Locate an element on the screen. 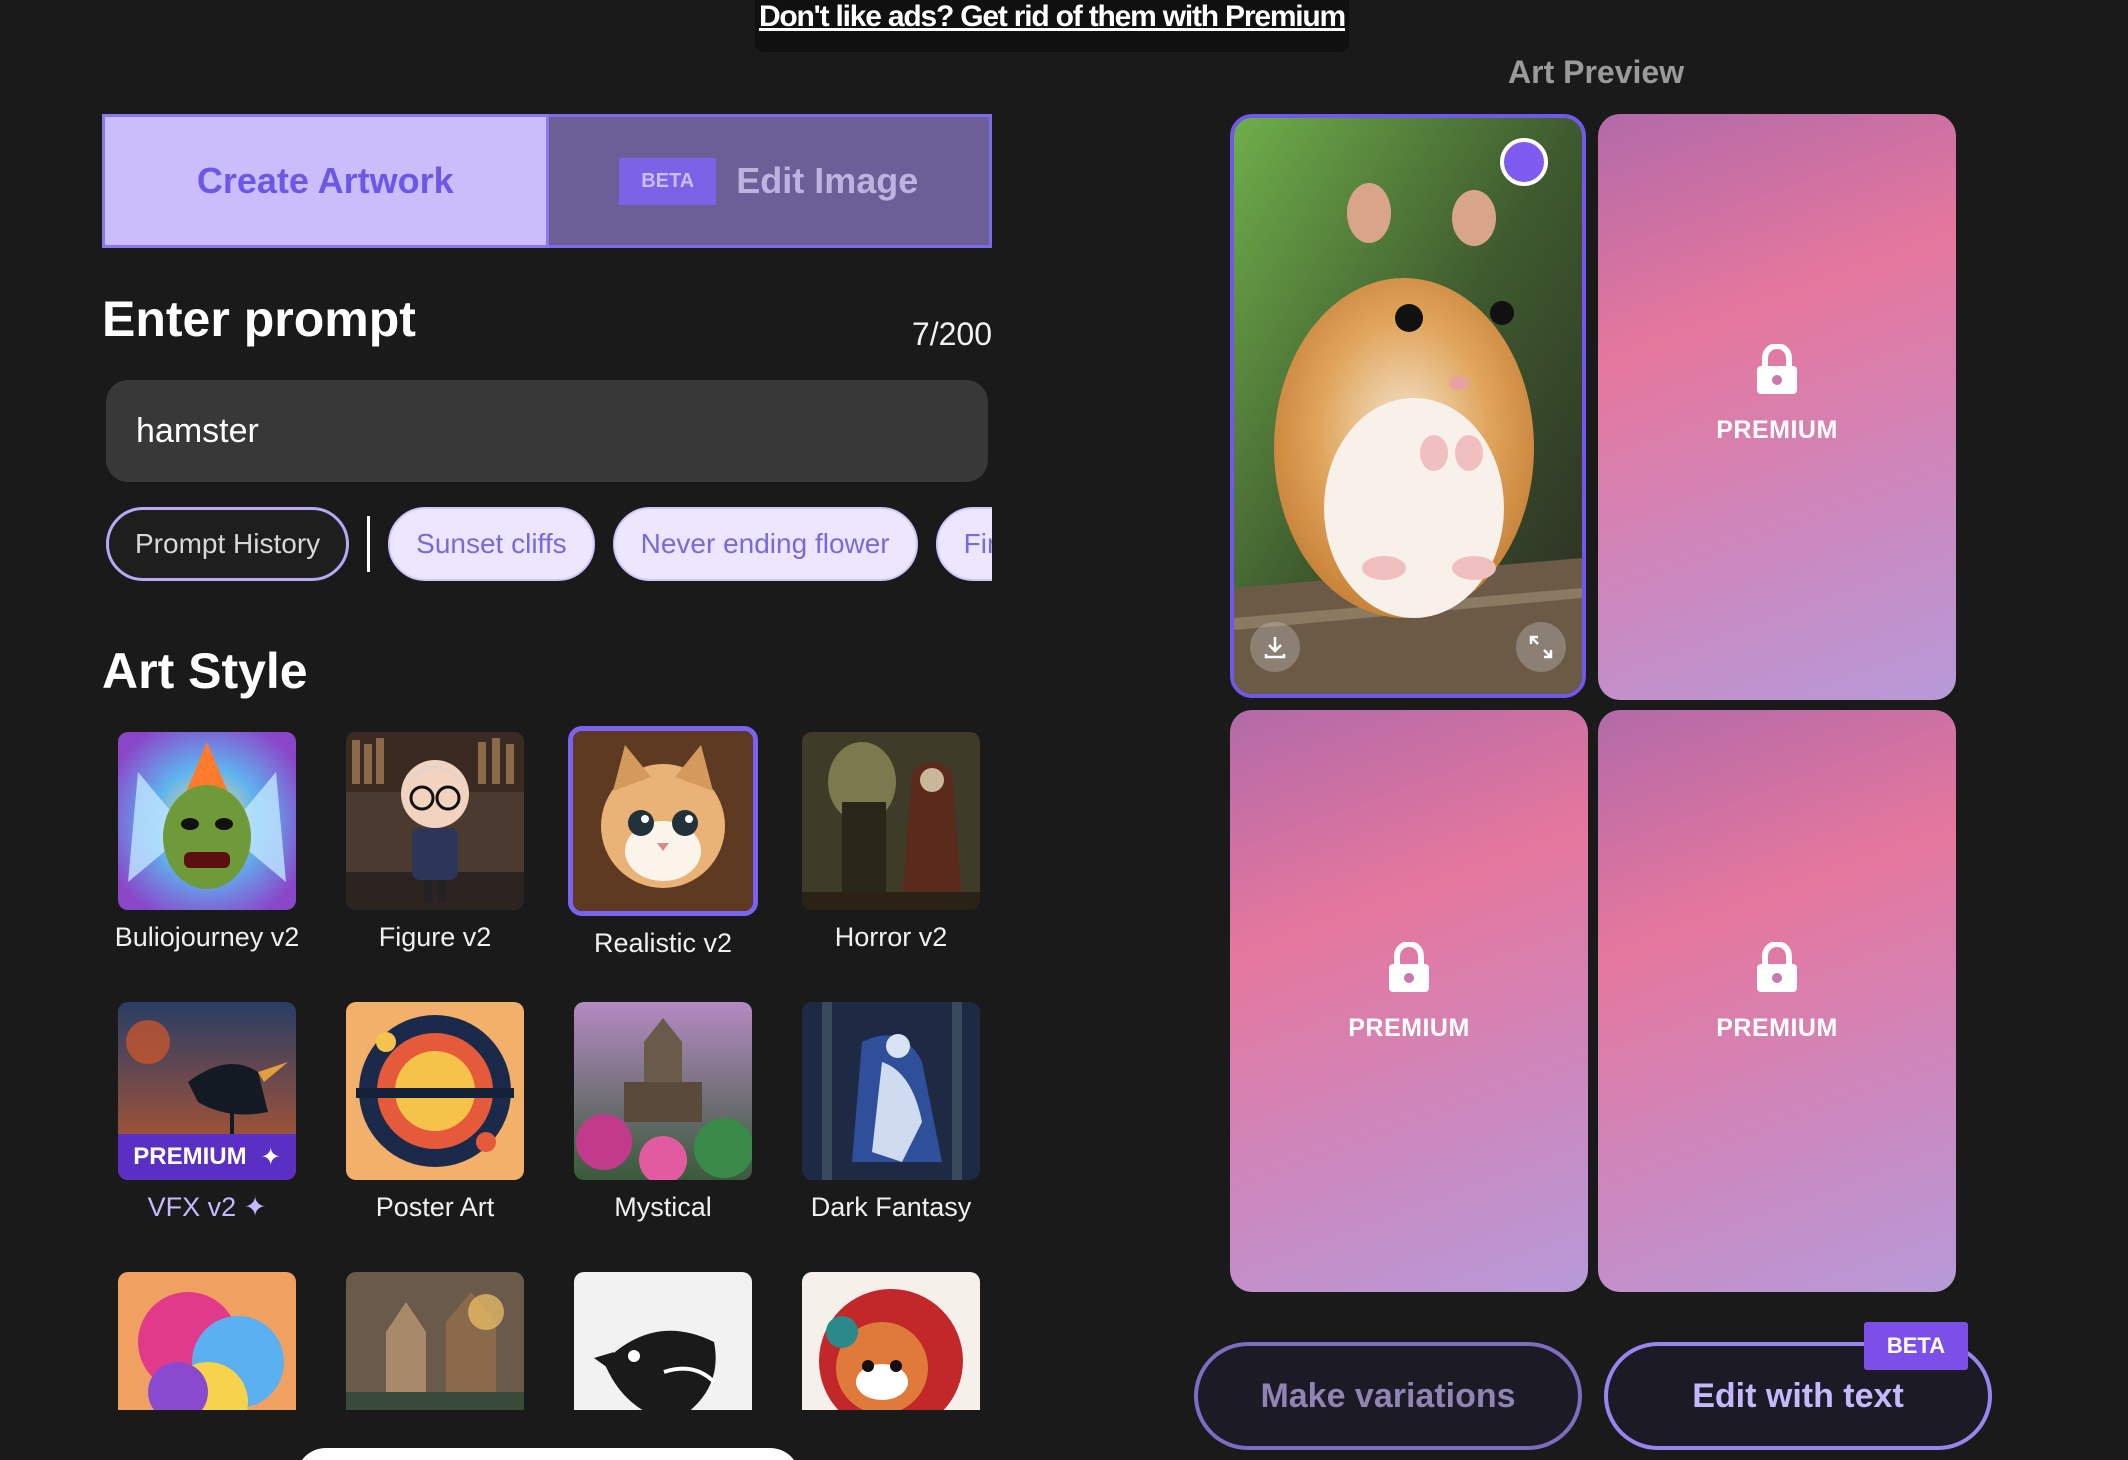  prompt-input is located at coordinates (547, 431).